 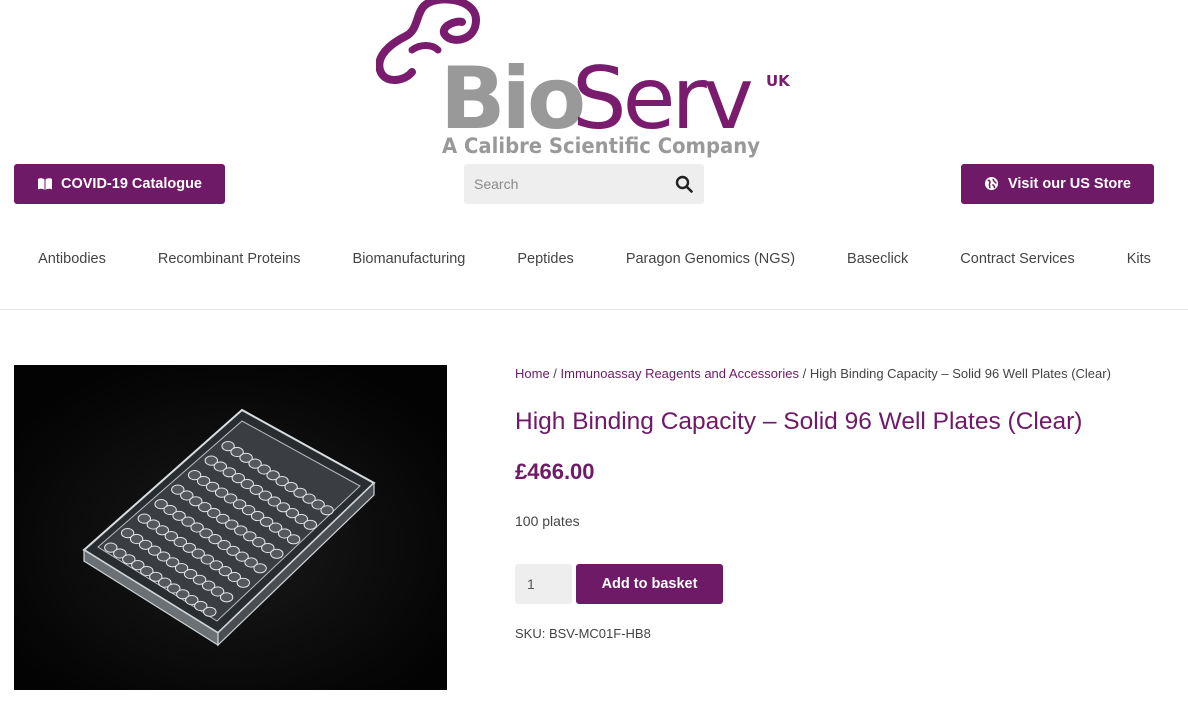 I want to click on bioserv-logo: Bio Serv UK A Calibre Scientific Company, so click(x=583, y=80).